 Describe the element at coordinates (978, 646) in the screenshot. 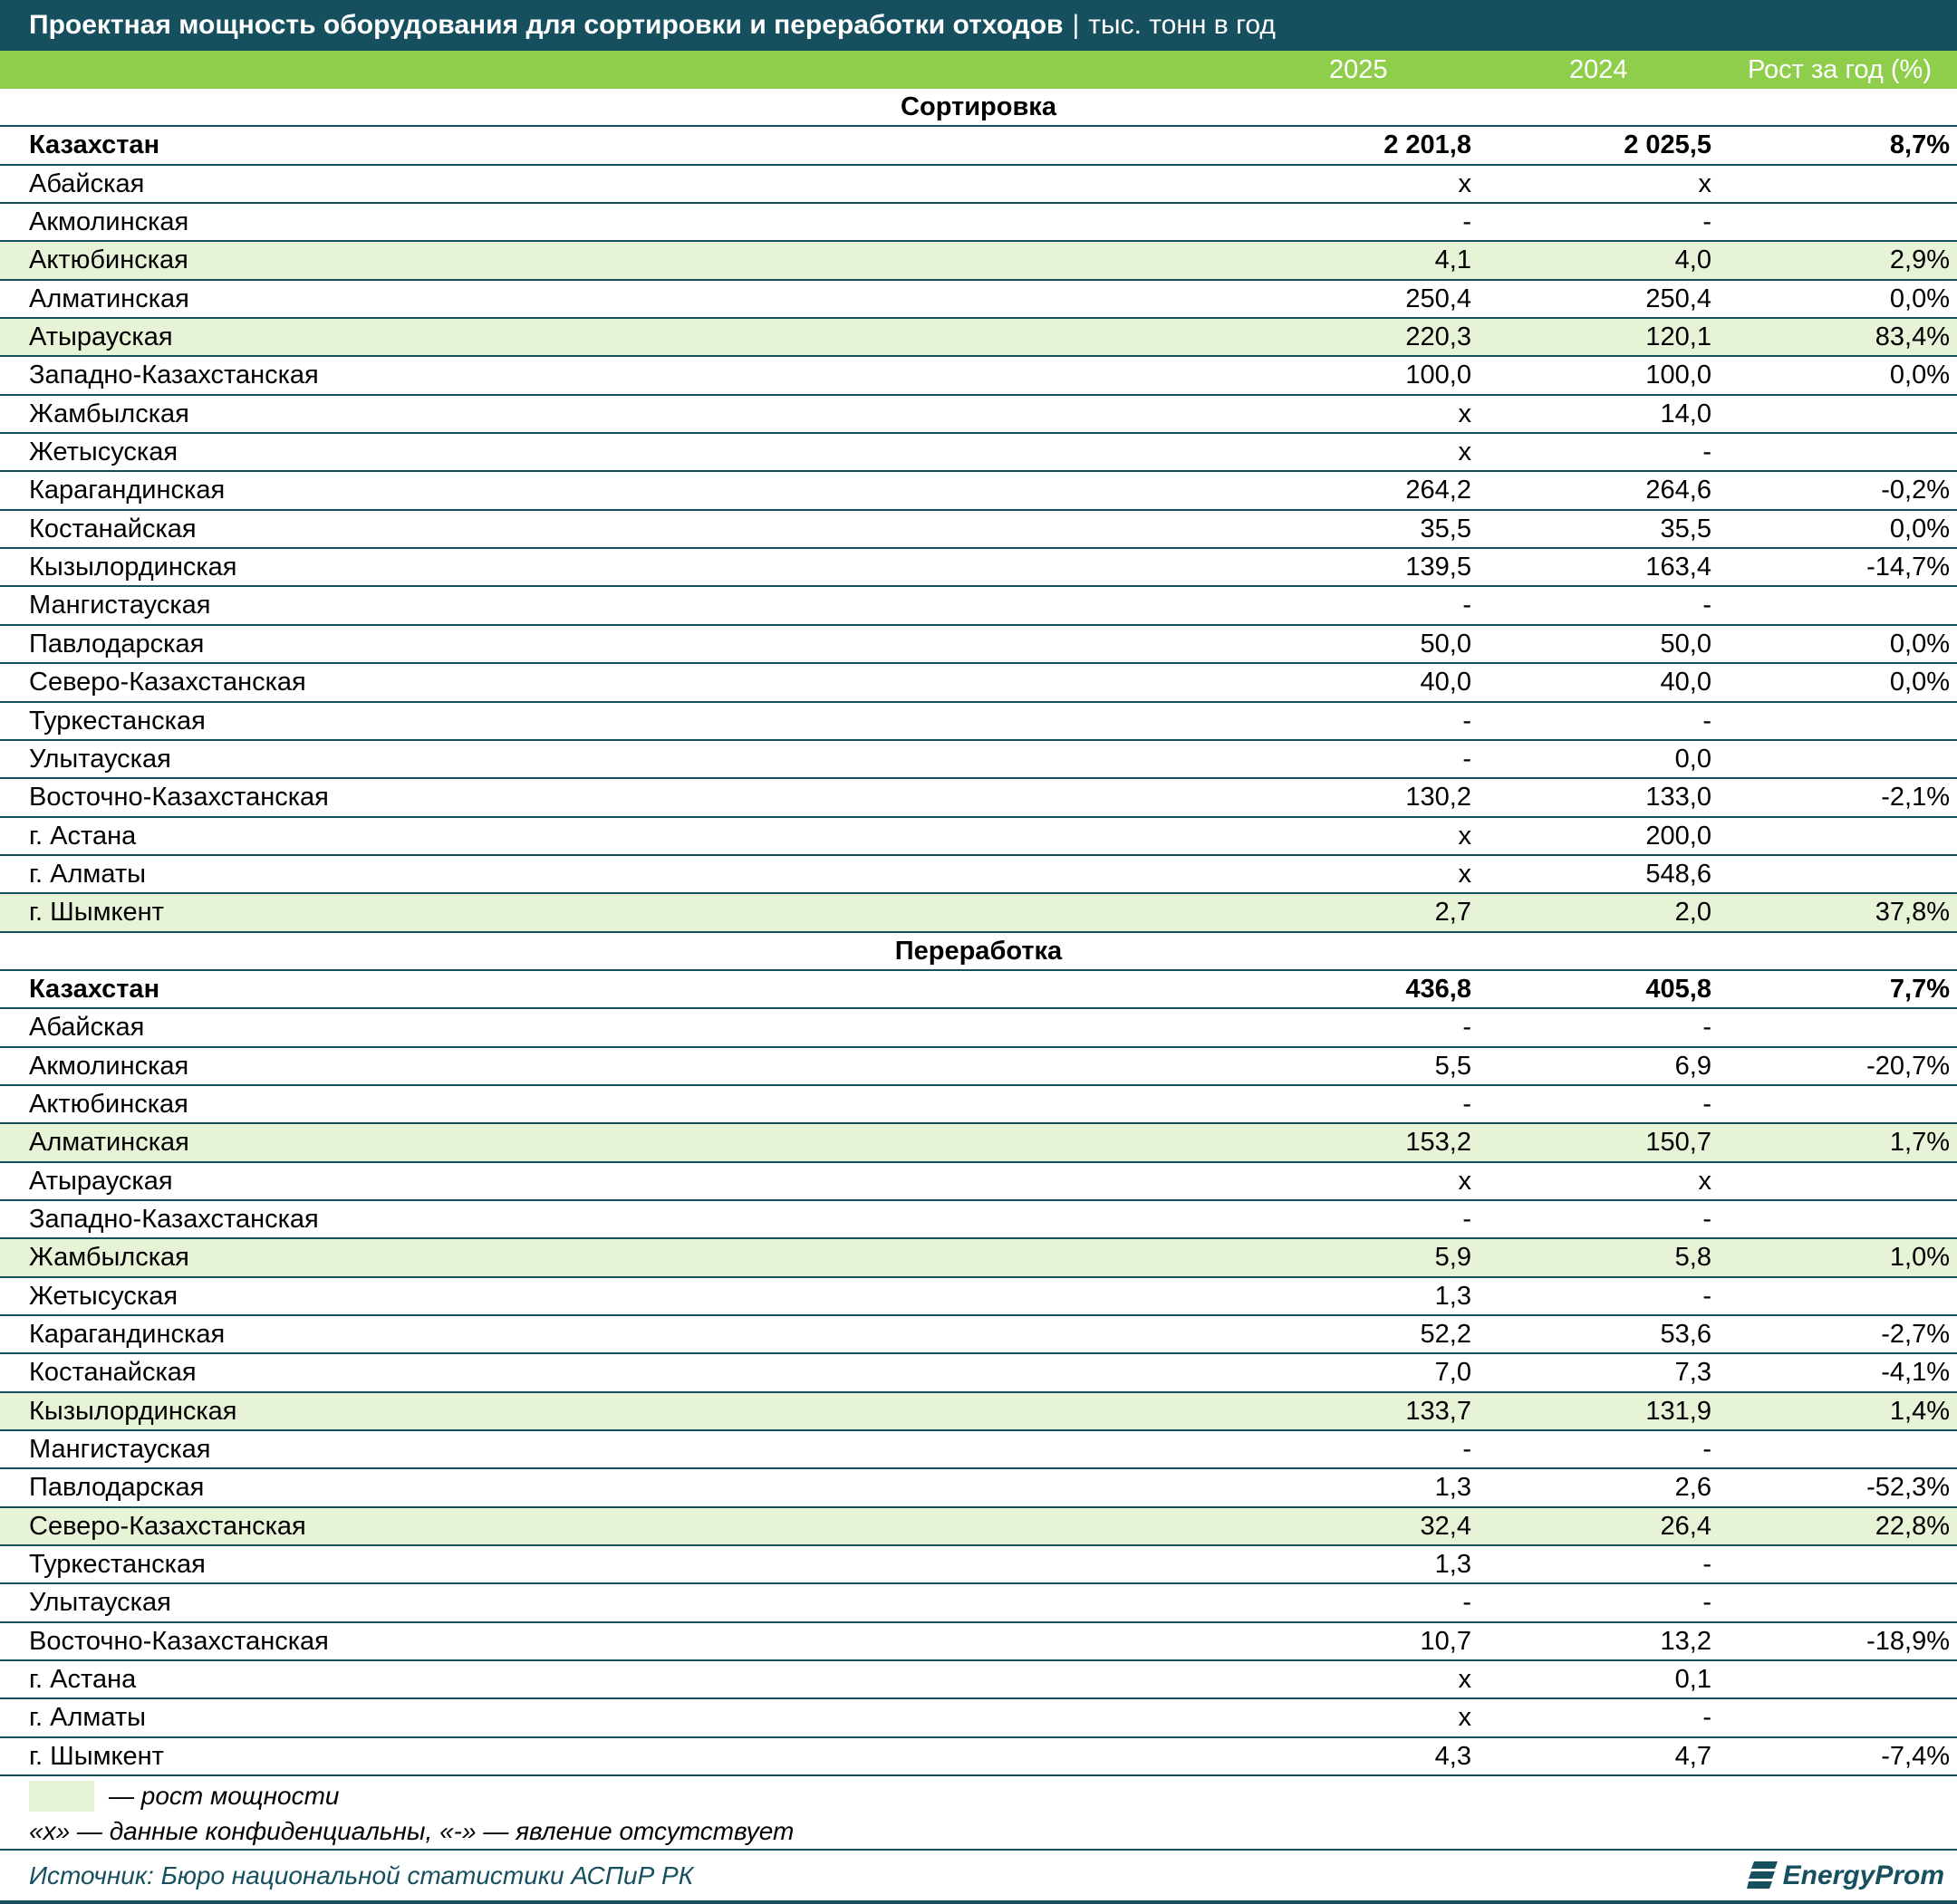

I see `table-row: Павлодарская 50,0 50,0 0,0%` at that location.